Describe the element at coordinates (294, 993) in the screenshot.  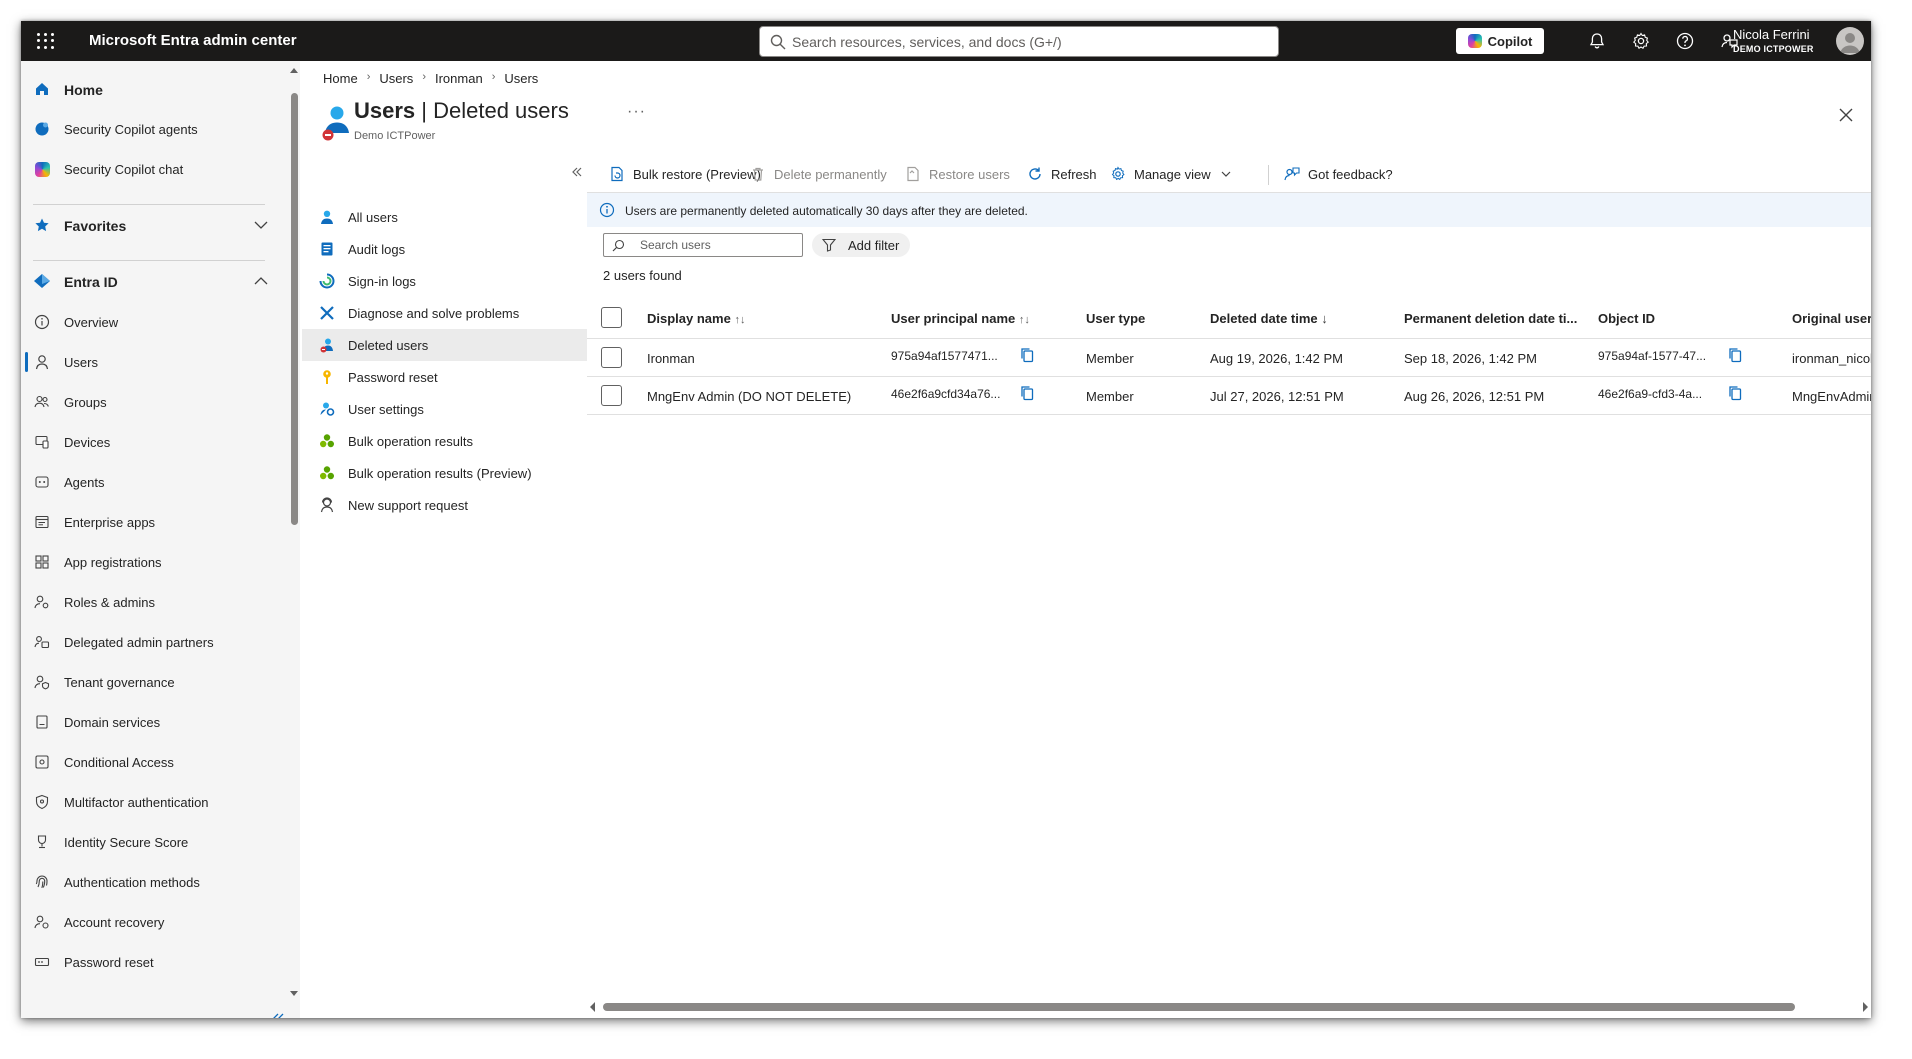
I see `scroll-down-arrow-icon` at that location.